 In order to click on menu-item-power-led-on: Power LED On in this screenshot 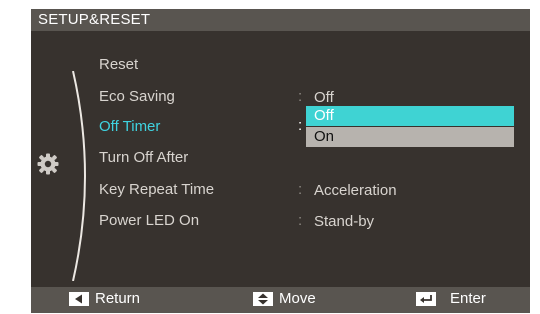, I will do `click(149, 220)`.